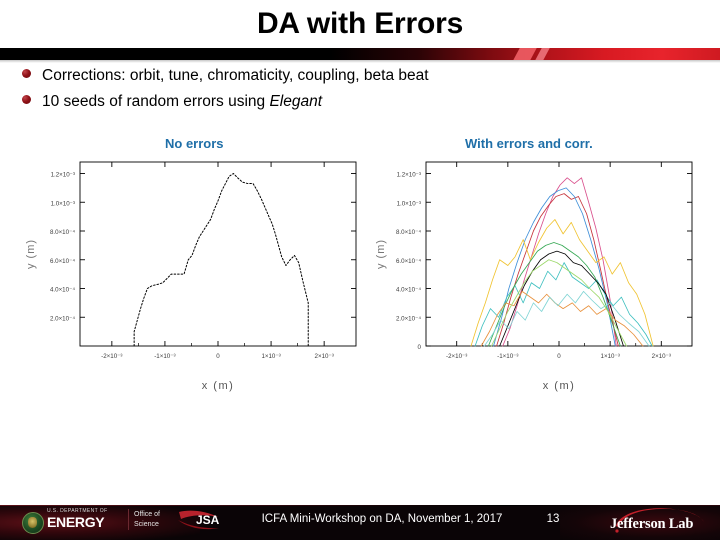  What do you see at coordinates (652, 524) in the screenshot?
I see `jefferson-lab-label: Jefferson Lab` at bounding box center [652, 524].